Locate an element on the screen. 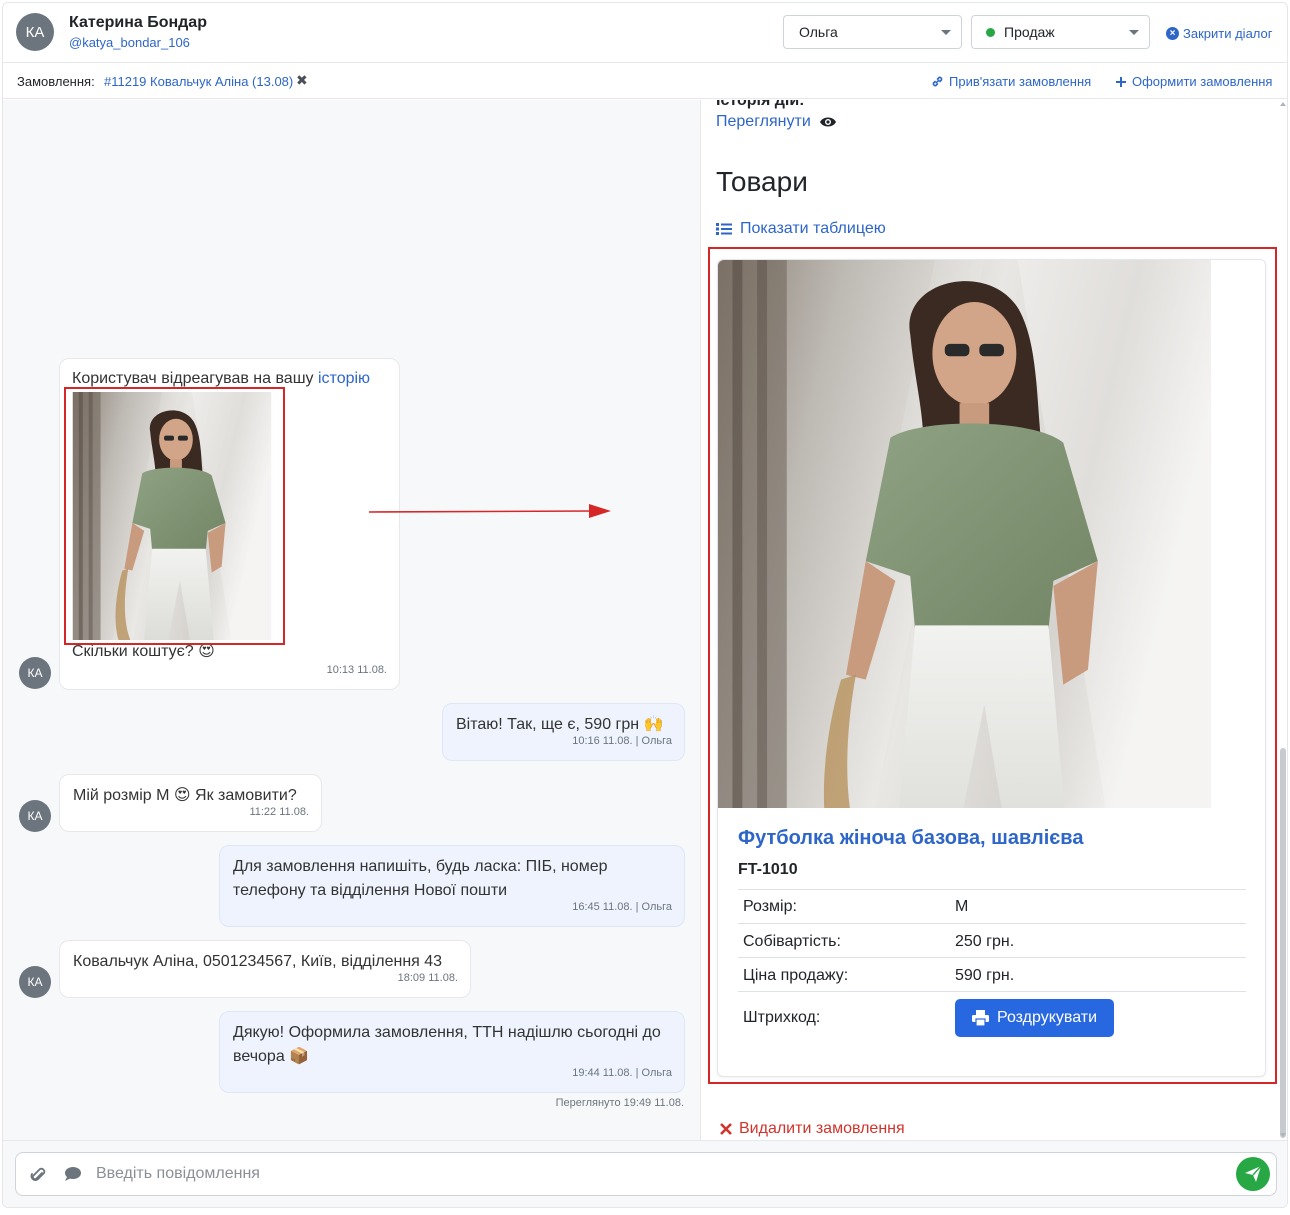 Image resolution: width=1290 pixels, height=1215 pixels. message-meta: 10:13 11.08. is located at coordinates (356, 670).